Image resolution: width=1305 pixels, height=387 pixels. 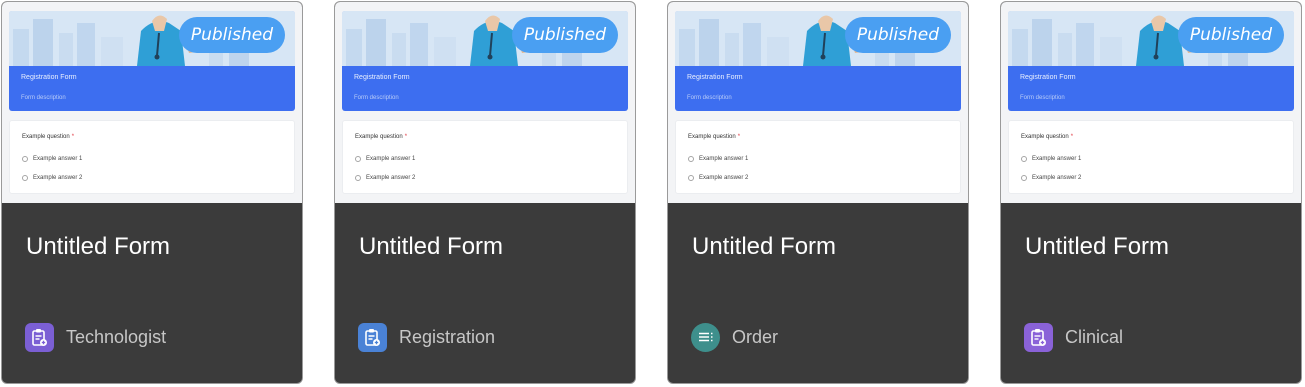 I want to click on form-type-label: Order, so click(x=755, y=336).